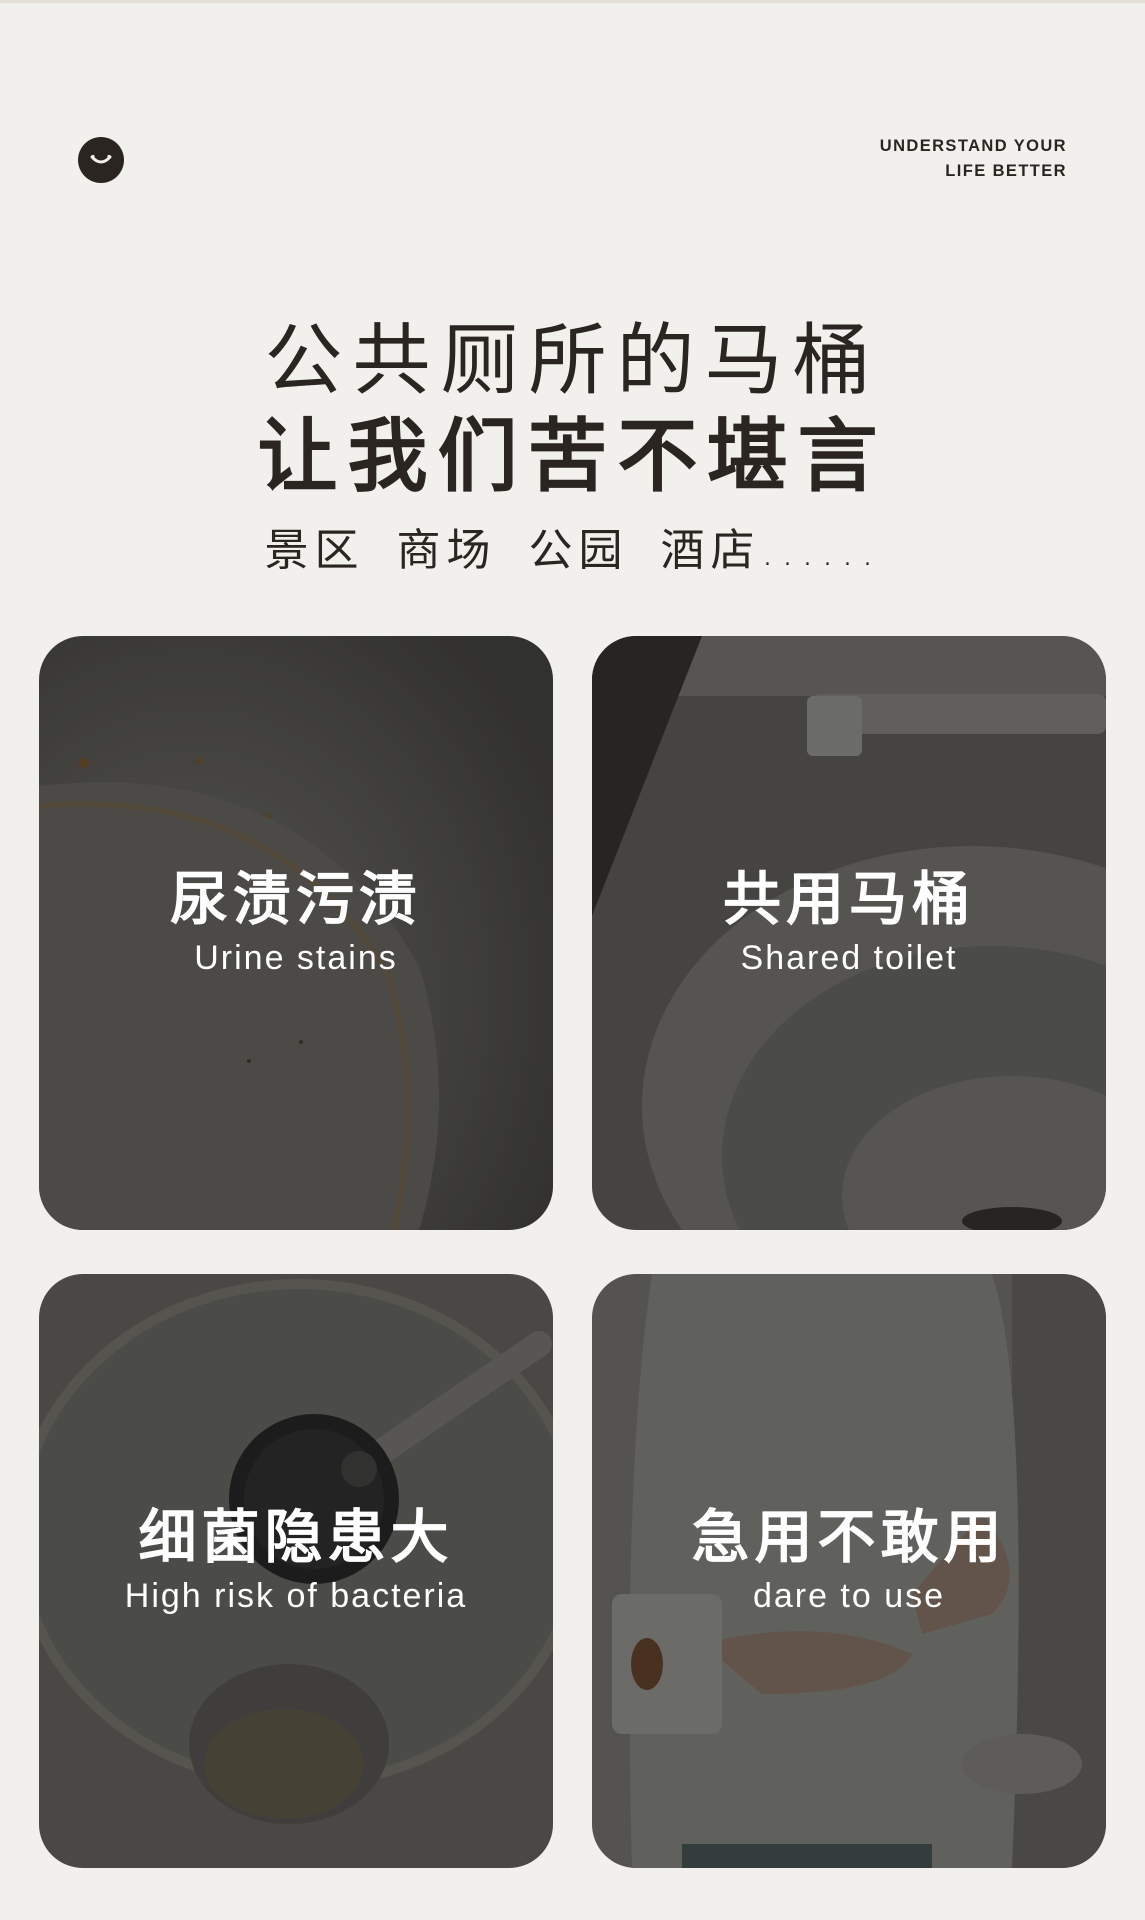 The image size is (1145, 1920). Describe the element at coordinates (295, 899) in the screenshot. I see `card-title: 尿渍污渍` at that location.